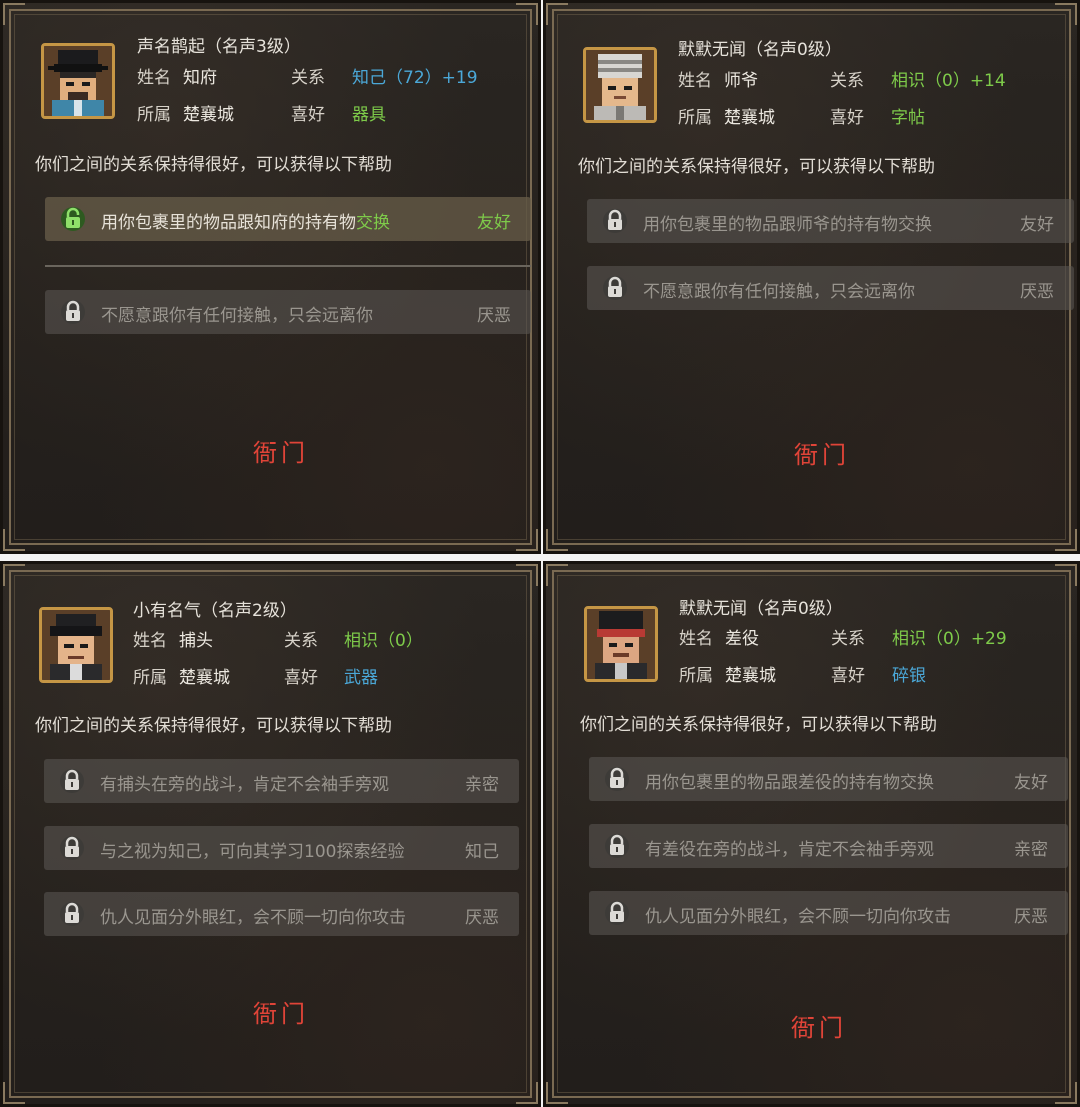  What do you see at coordinates (482, 852) in the screenshot?
I see `benefit-tier: 知己` at bounding box center [482, 852].